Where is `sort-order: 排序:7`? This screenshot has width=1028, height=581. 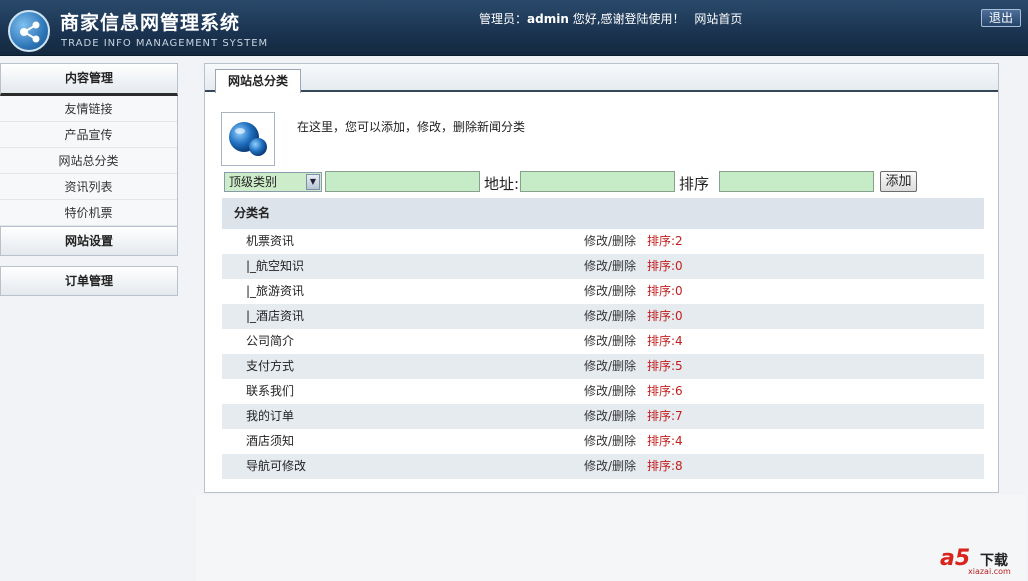 sort-order: 排序:7 is located at coordinates (665, 416).